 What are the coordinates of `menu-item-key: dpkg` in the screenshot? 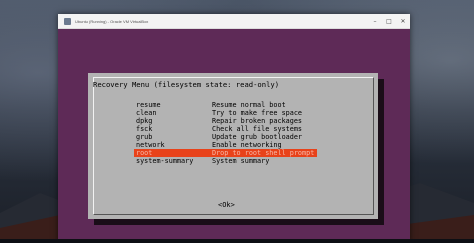 It's located at (144, 121).